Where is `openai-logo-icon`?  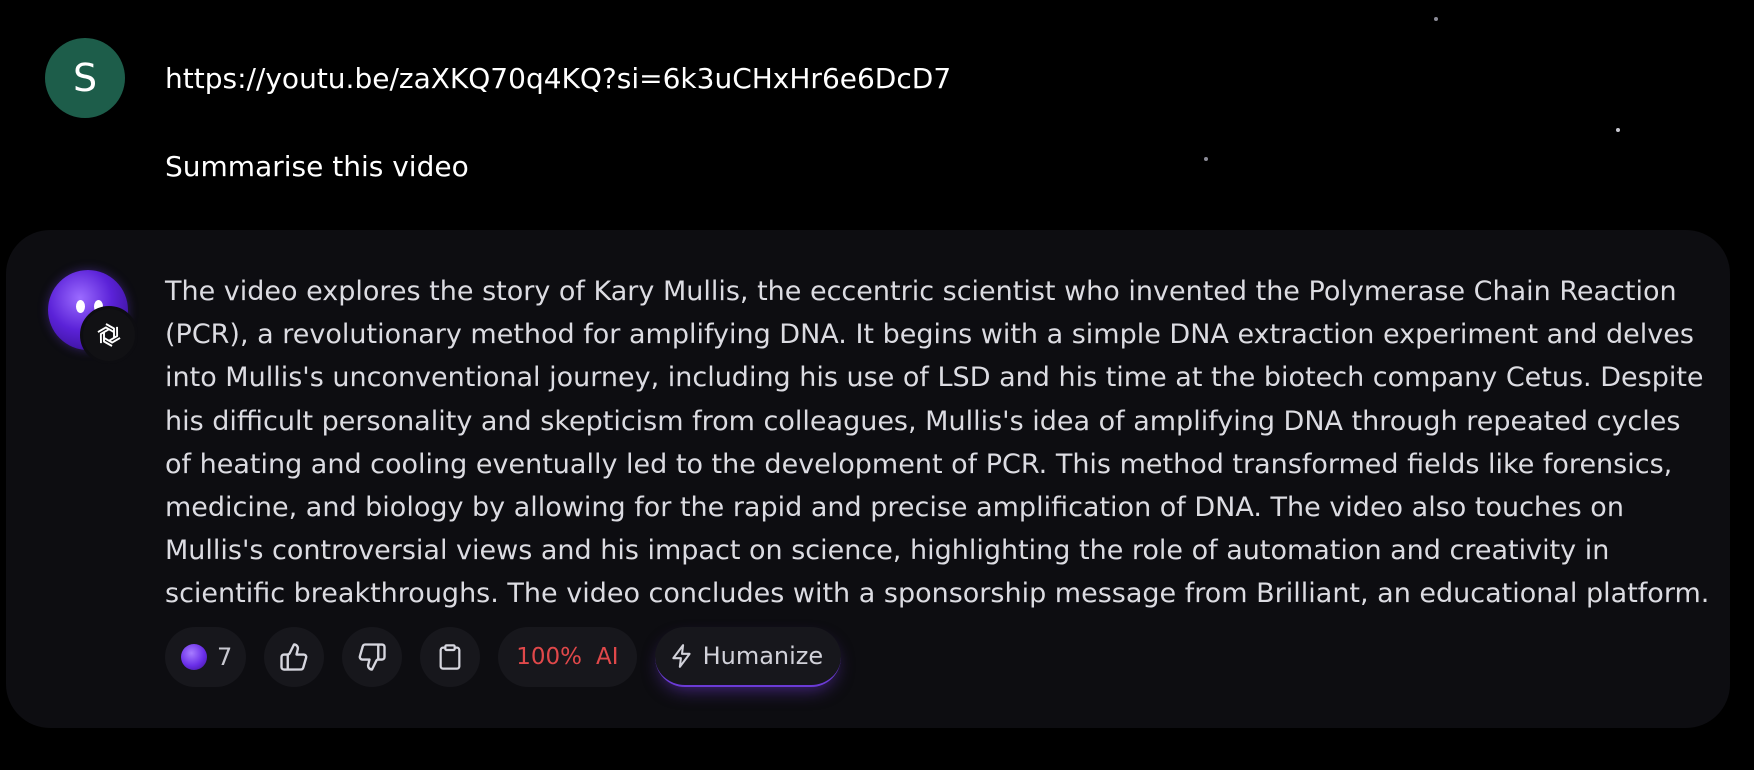 openai-logo-icon is located at coordinates (109, 335).